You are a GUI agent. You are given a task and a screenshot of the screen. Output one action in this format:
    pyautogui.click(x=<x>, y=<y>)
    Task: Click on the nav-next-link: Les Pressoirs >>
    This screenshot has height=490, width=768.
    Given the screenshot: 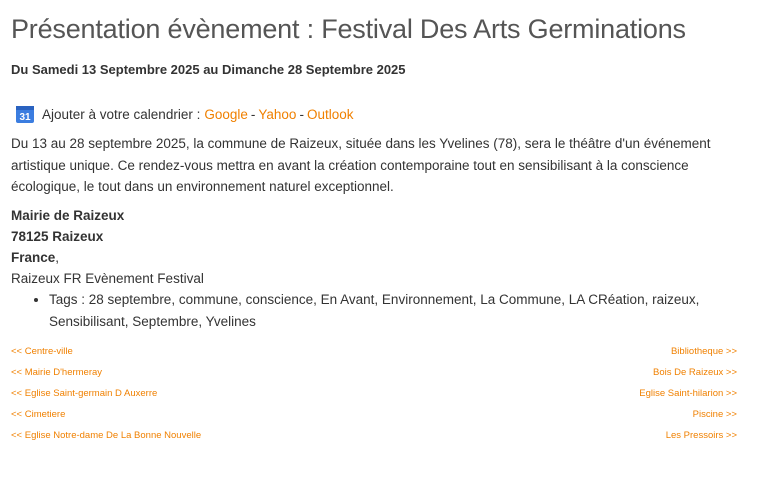 What is the action you would take?
    pyautogui.click(x=701, y=435)
    